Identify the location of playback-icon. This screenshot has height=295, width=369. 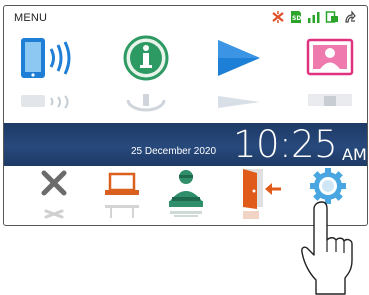
(239, 74).